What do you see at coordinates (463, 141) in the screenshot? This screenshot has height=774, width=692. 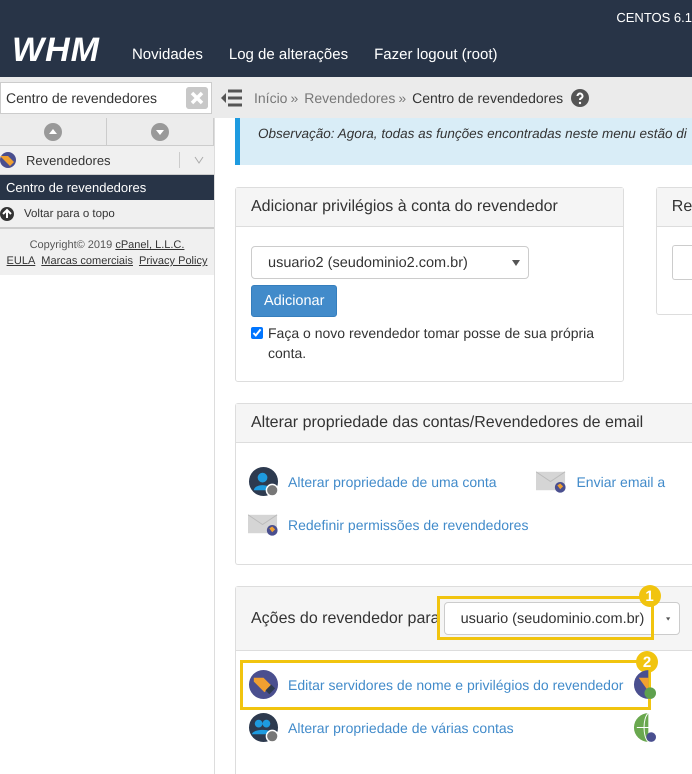 I see `info-note: Observação: Agora, todas as funções encontradas neste menu estão di` at bounding box center [463, 141].